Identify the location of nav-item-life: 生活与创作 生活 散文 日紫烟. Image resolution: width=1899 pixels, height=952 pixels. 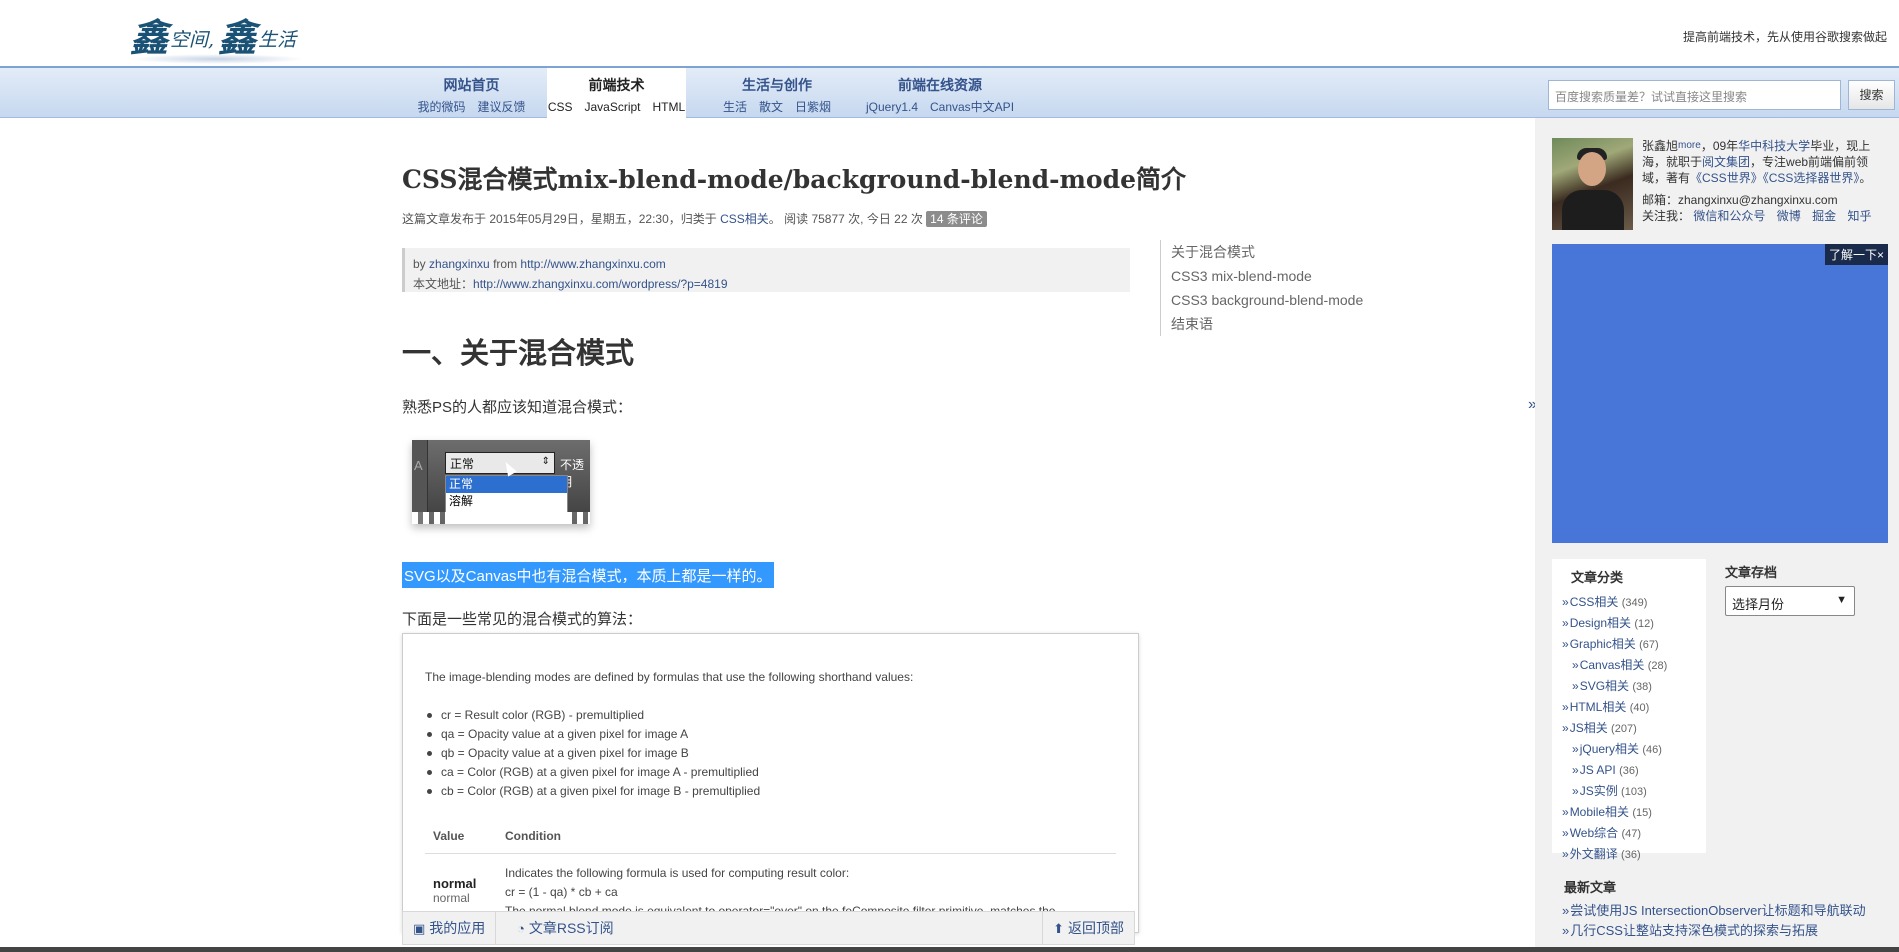
(777, 92).